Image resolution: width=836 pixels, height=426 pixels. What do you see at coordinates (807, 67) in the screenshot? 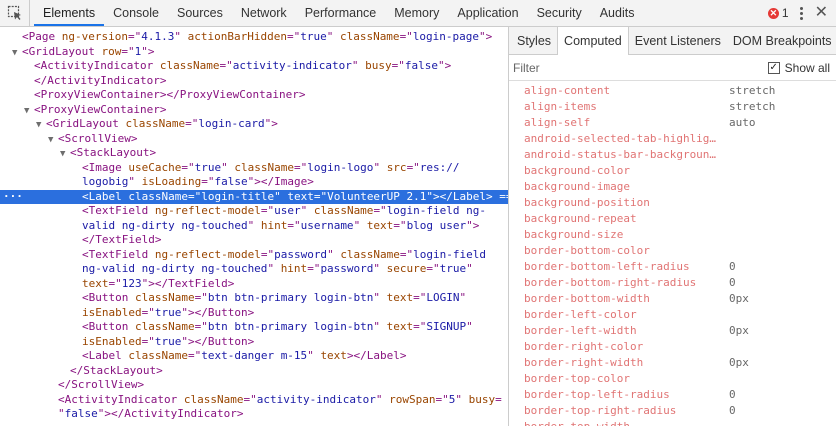
I see `show-all-label: Show all` at bounding box center [807, 67].